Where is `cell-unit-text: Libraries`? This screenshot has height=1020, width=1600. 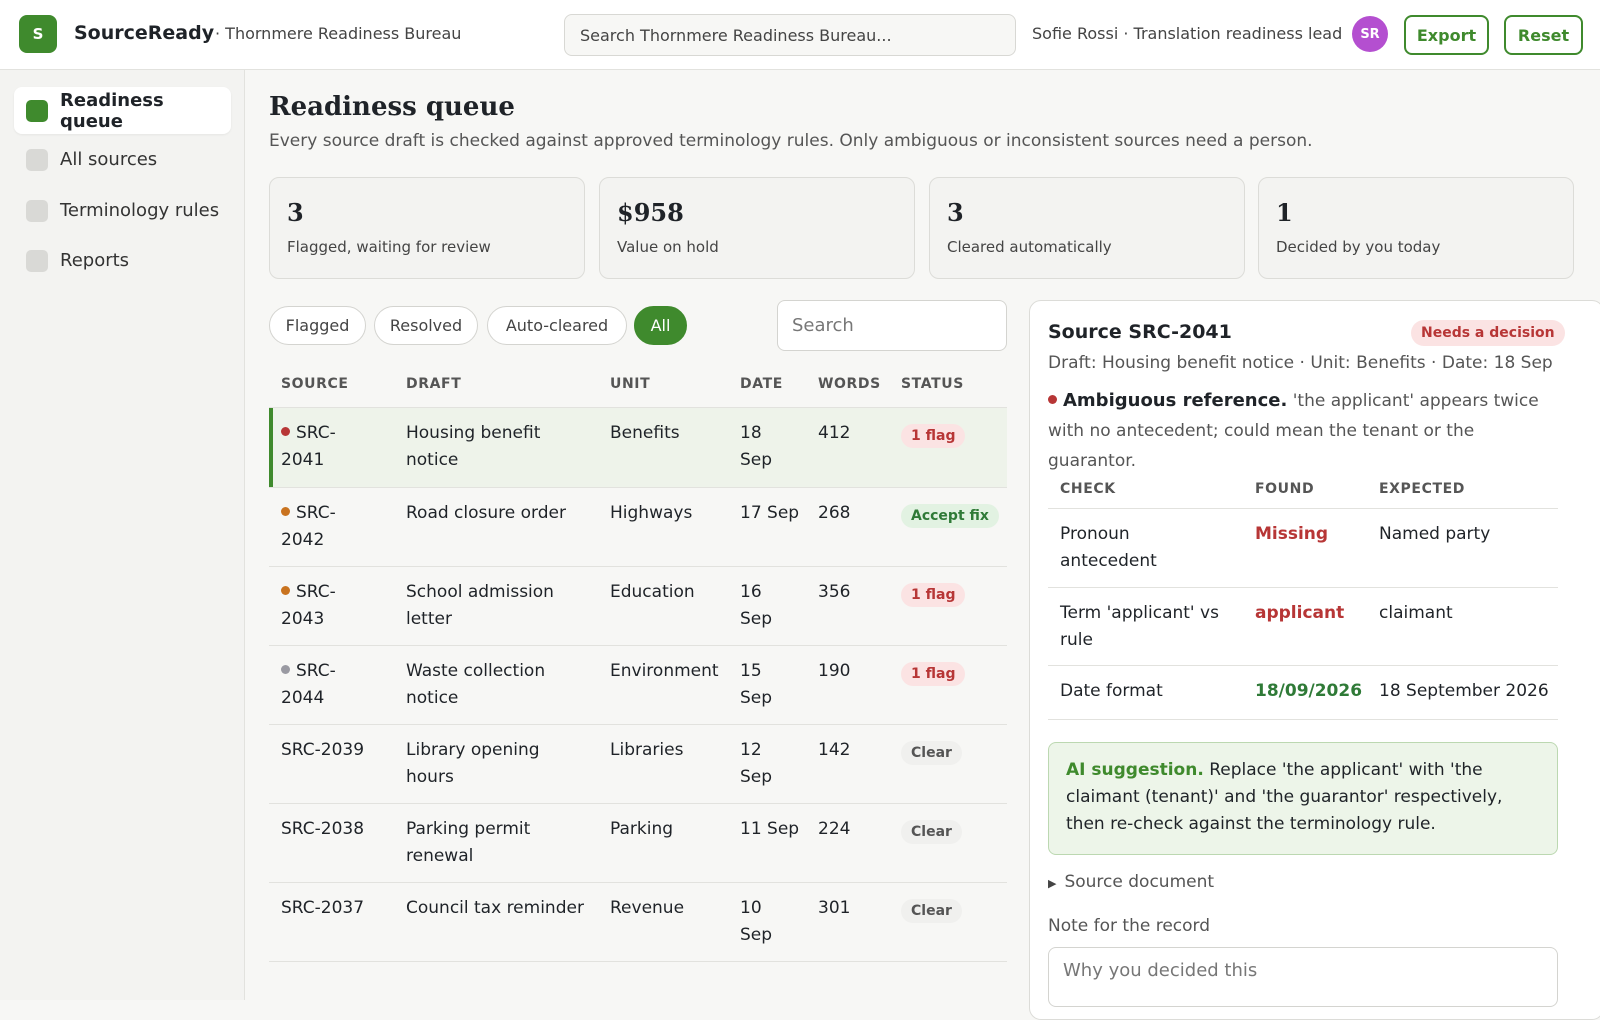
cell-unit-text: Libraries is located at coordinates (647, 750).